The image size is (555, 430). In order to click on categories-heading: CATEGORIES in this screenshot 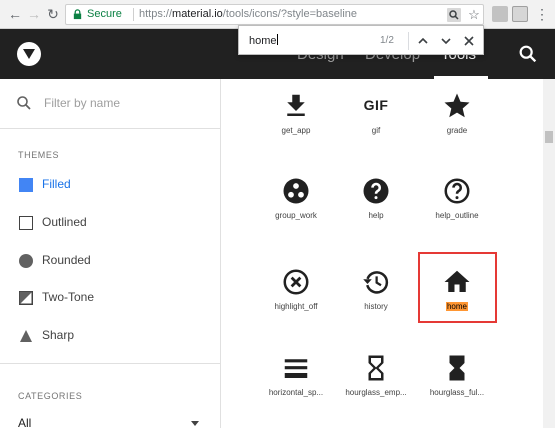, I will do `click(50, 396)`.